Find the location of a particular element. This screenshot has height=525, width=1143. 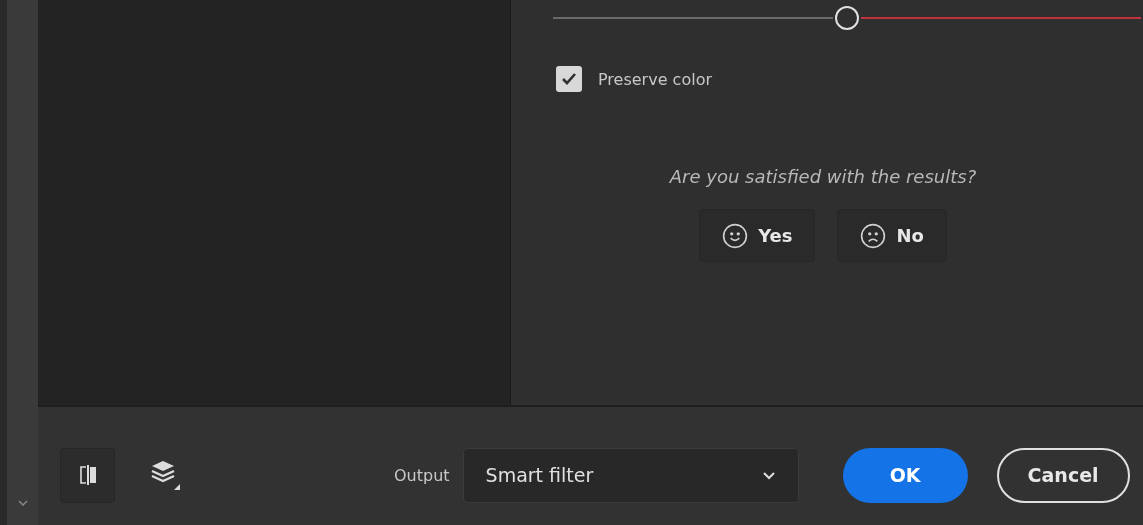

ok-button: OK is located at coordinates (905, 475).